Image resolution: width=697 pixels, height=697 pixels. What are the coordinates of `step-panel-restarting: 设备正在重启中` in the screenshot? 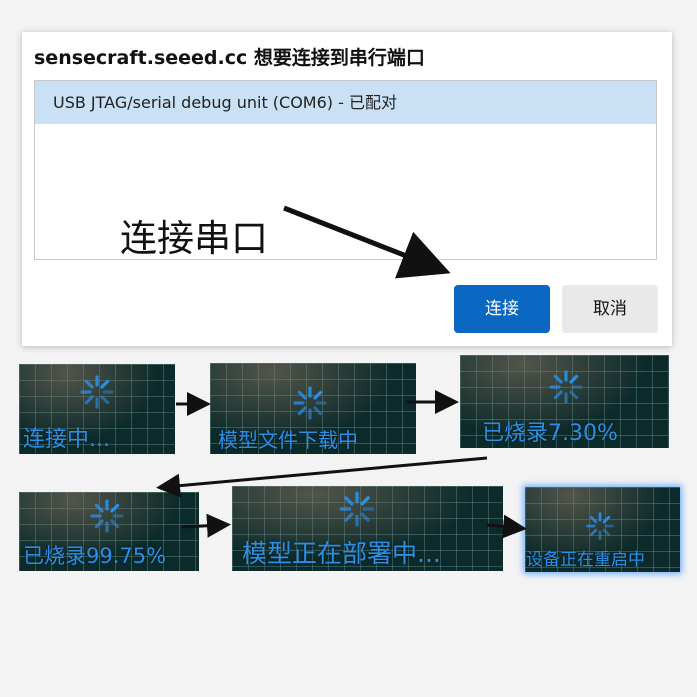 It's located at (602, 529).